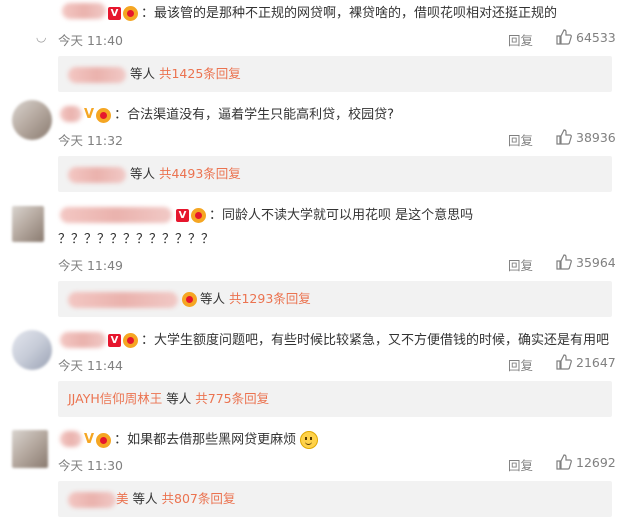 The image size is (640, 525). Describe the element at coordinates (136, 239) in the screenshot. I see `comment-text-line2: ？？？？？？？？？？？？` at that location.